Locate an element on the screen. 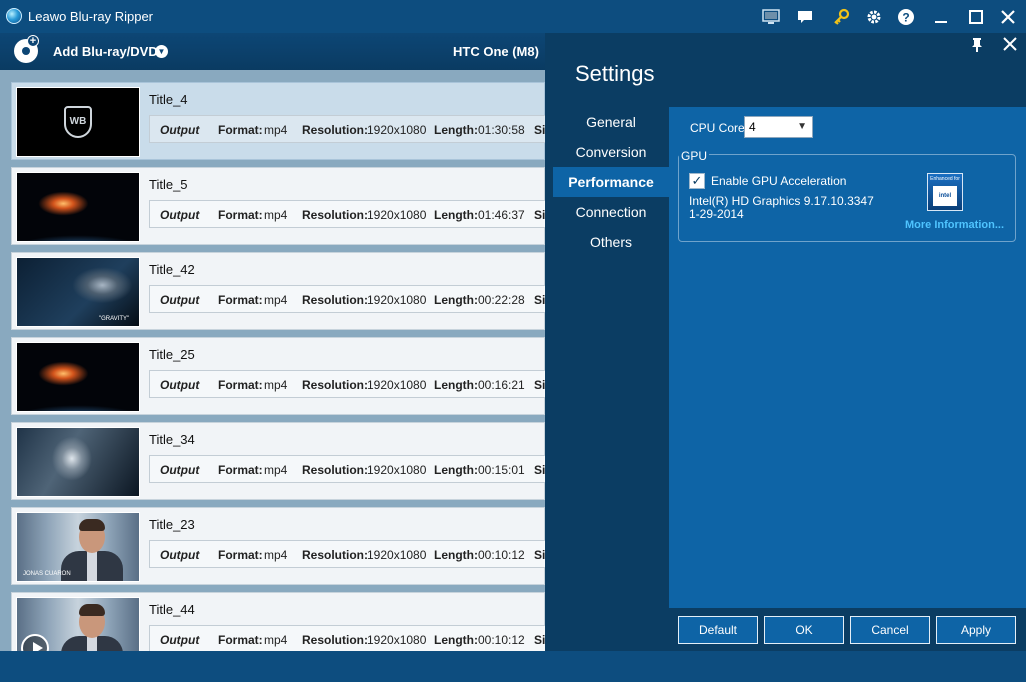  intel-badge-logo: intel is located at coordinates (945, 196).